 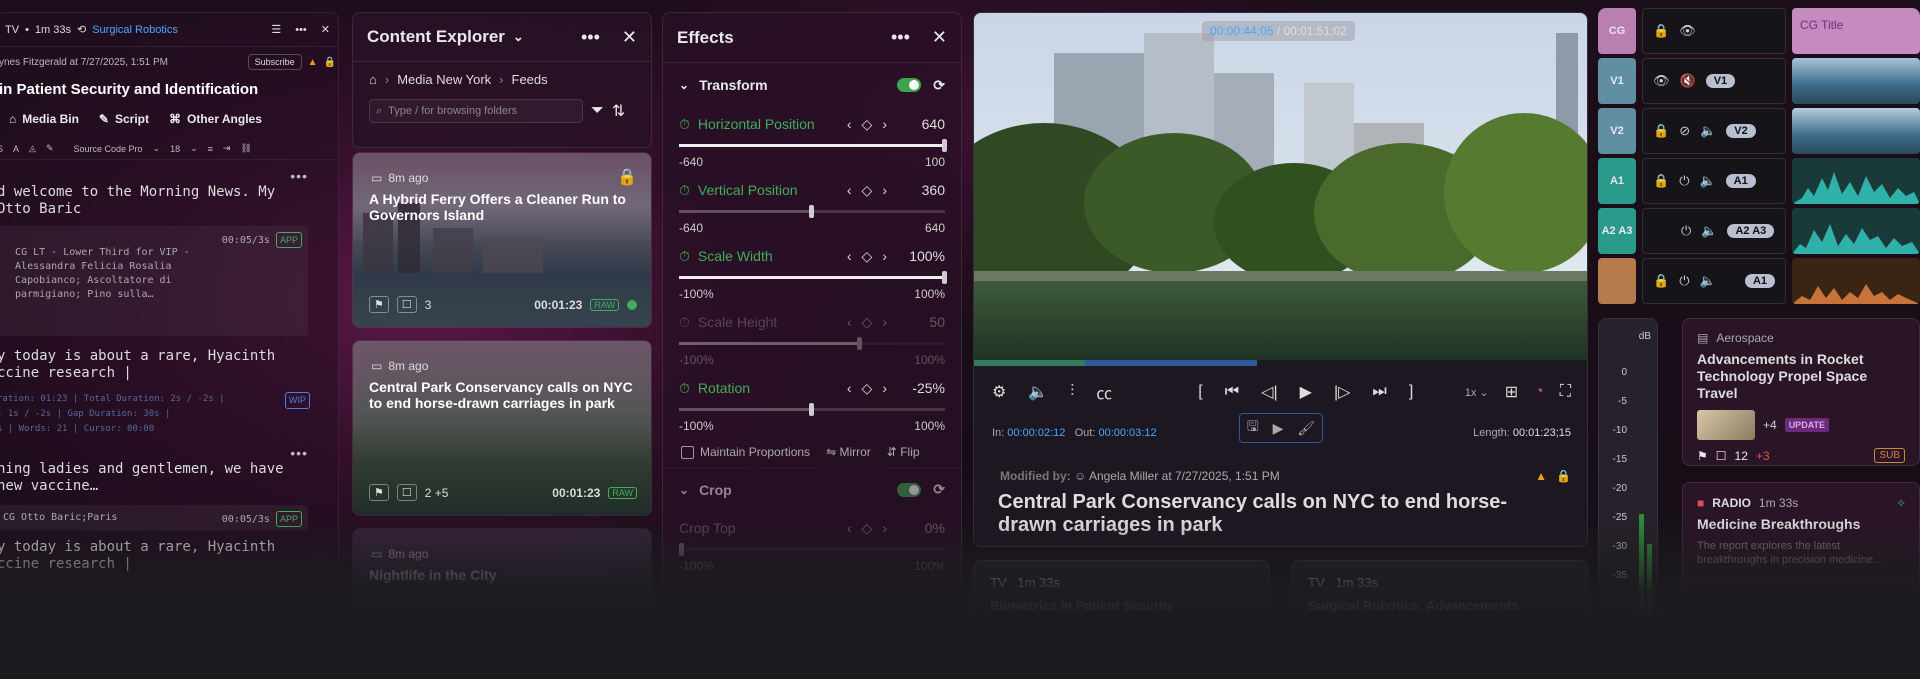 What do you see at coordinates (44, 119) in the screenshot?
I see `tab-media-bin: ⌂ Media Bin` at bounding box center [44, 119].